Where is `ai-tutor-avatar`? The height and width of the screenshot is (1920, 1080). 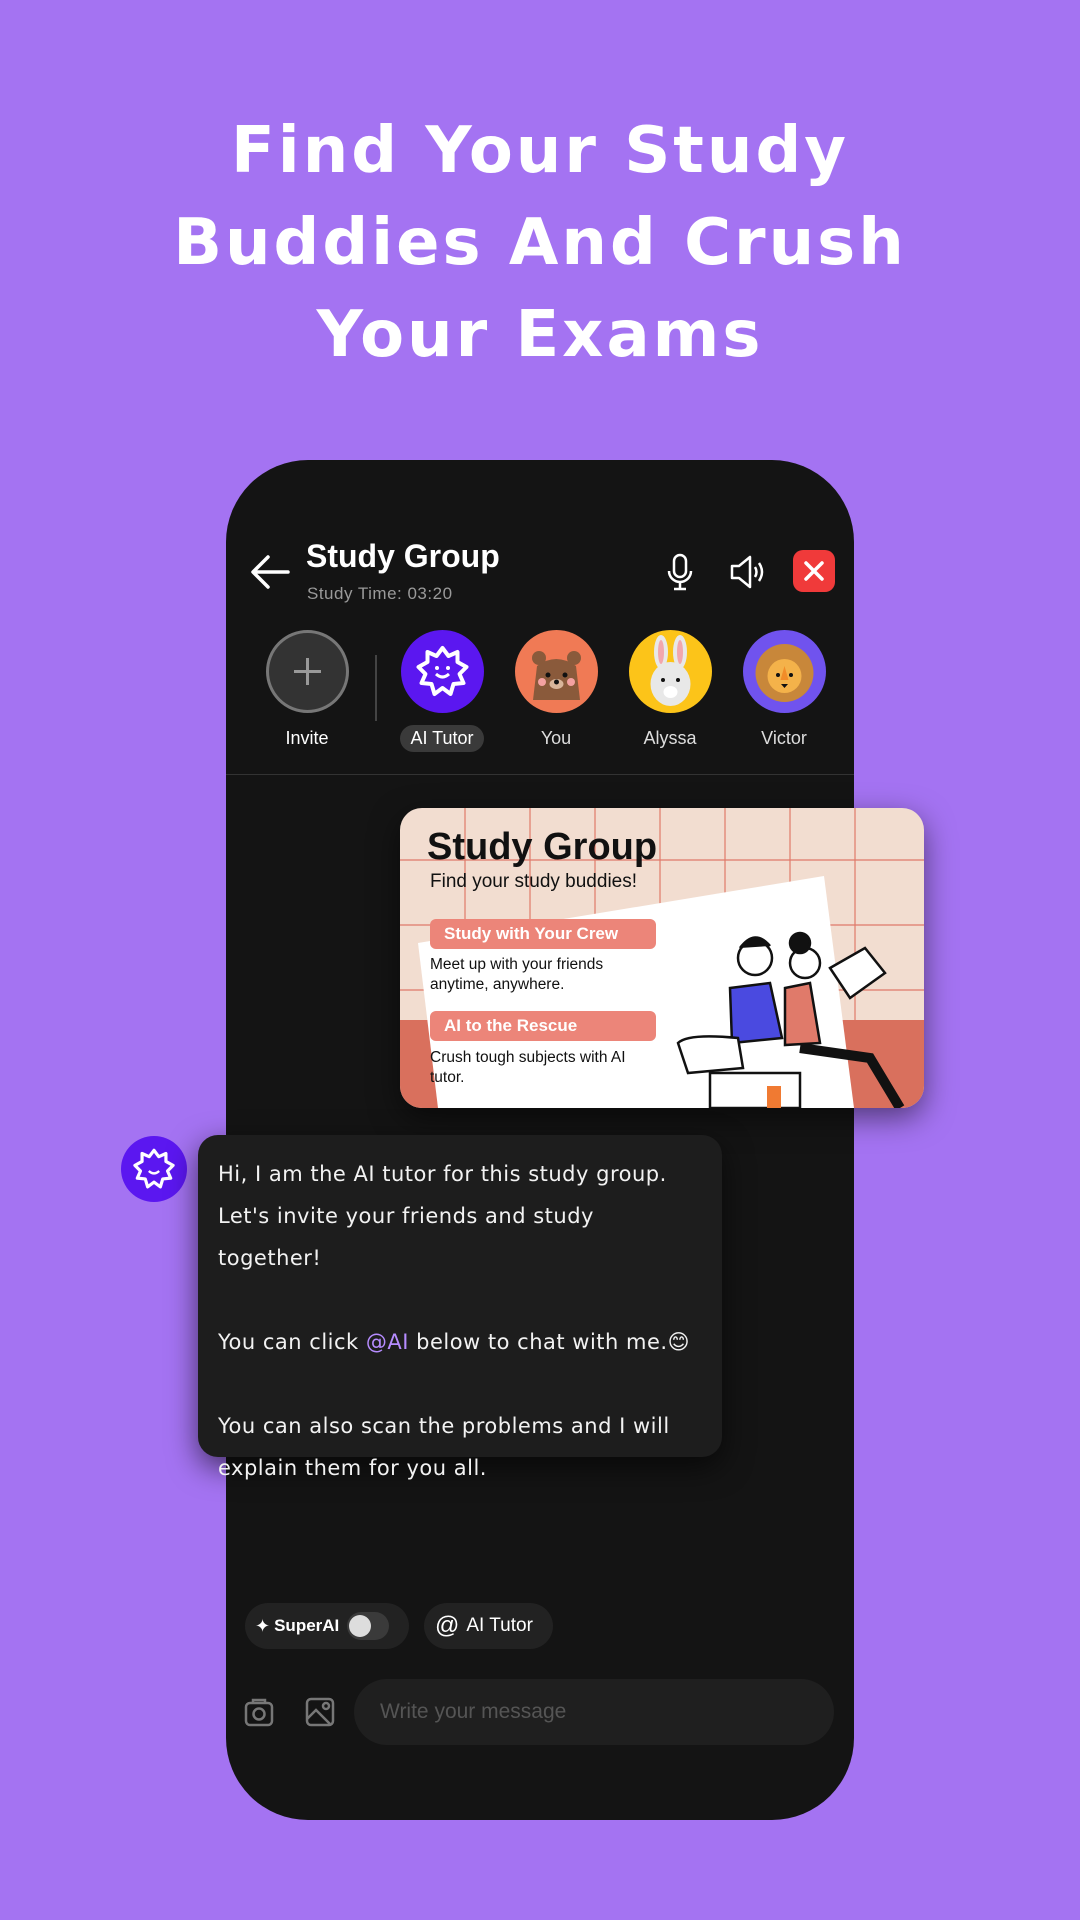
ai-tutor-avatar is located at coordinates (154, 1169).